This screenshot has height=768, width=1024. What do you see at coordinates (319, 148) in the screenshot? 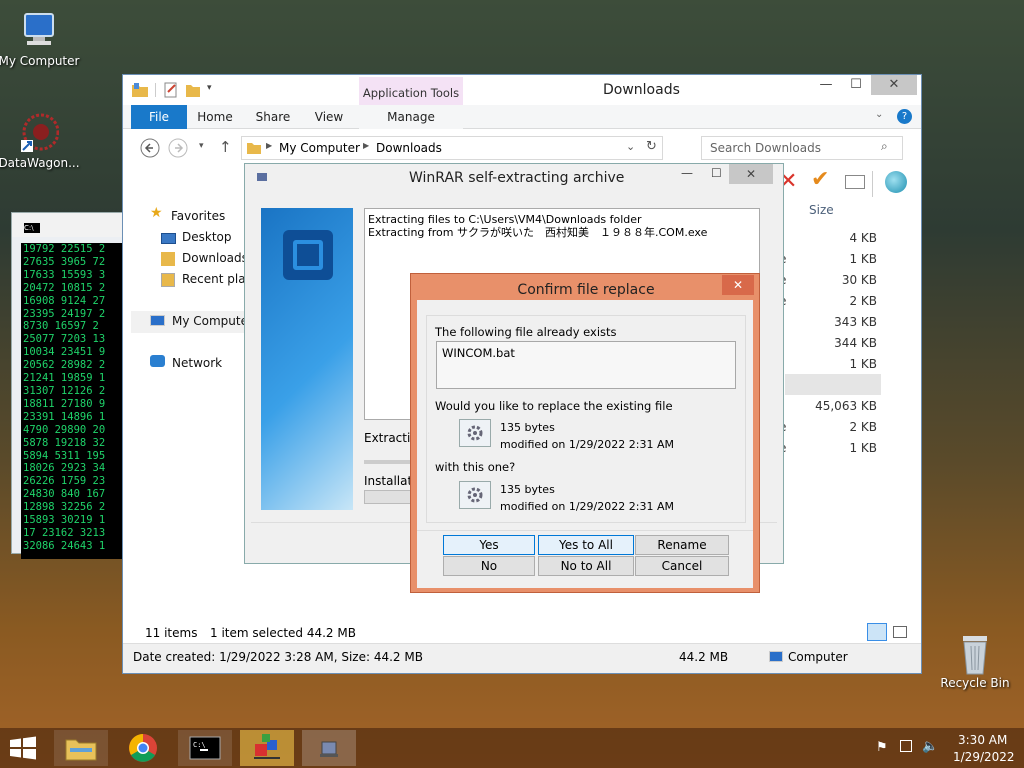
I see `breadcrumb-my-computer: My Computer` at bounding box center [319, 148].